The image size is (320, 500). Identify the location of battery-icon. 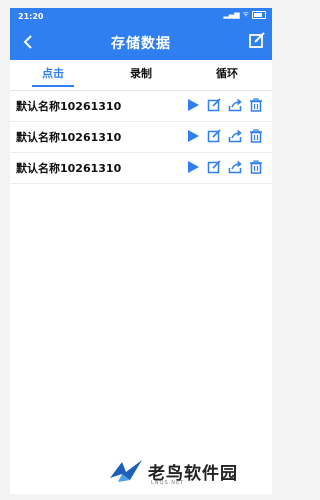
(259, 14).